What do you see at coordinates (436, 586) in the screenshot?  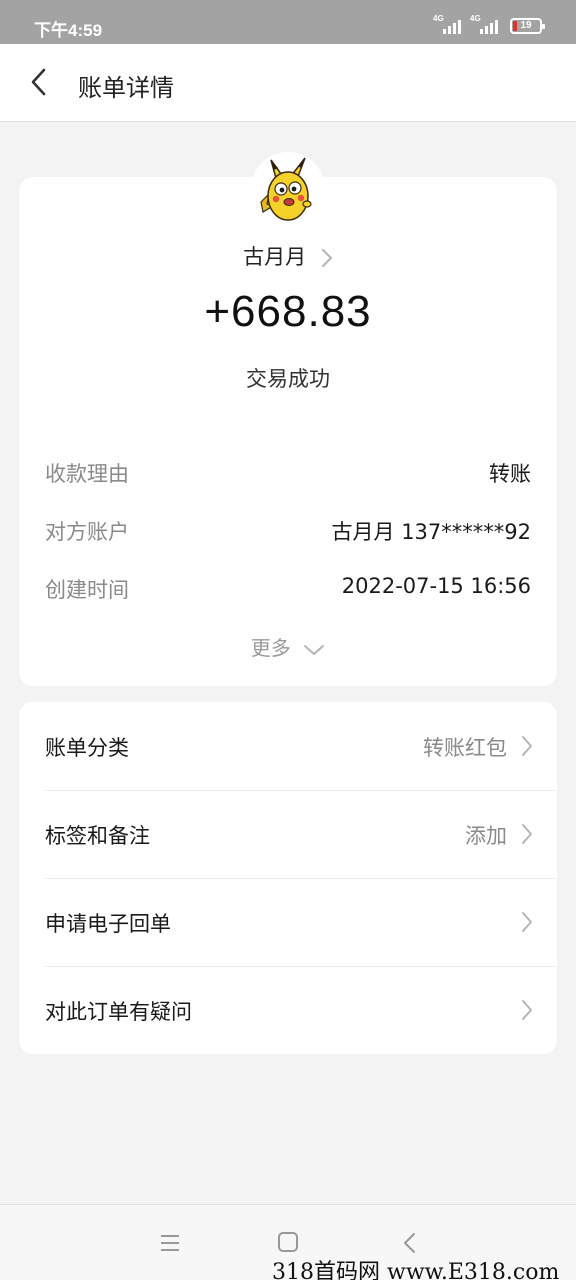 I see `detail-value: 2022-07-15 16:56` at bounding box center [436, 586].